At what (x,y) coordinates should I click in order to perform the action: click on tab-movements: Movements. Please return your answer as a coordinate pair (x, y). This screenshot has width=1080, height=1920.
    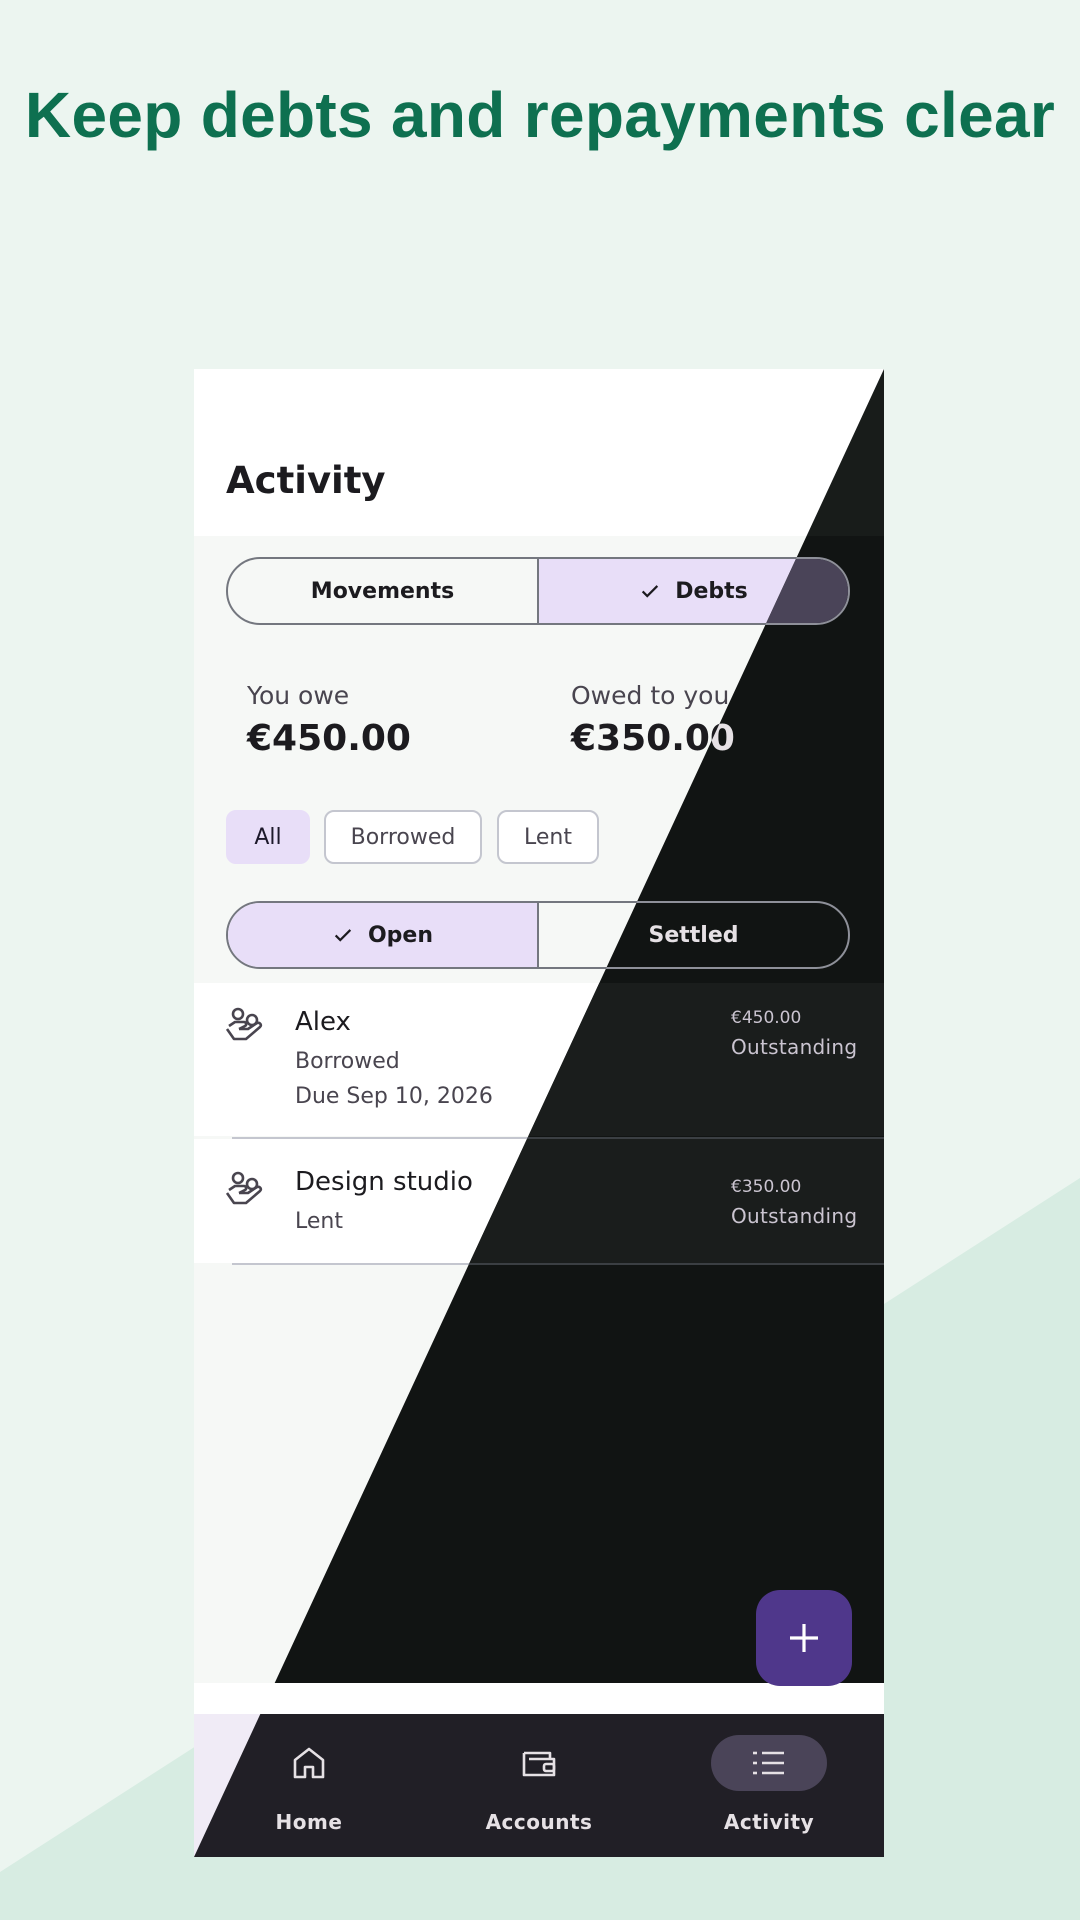
    Looking at the image, I should click on (382, 591).